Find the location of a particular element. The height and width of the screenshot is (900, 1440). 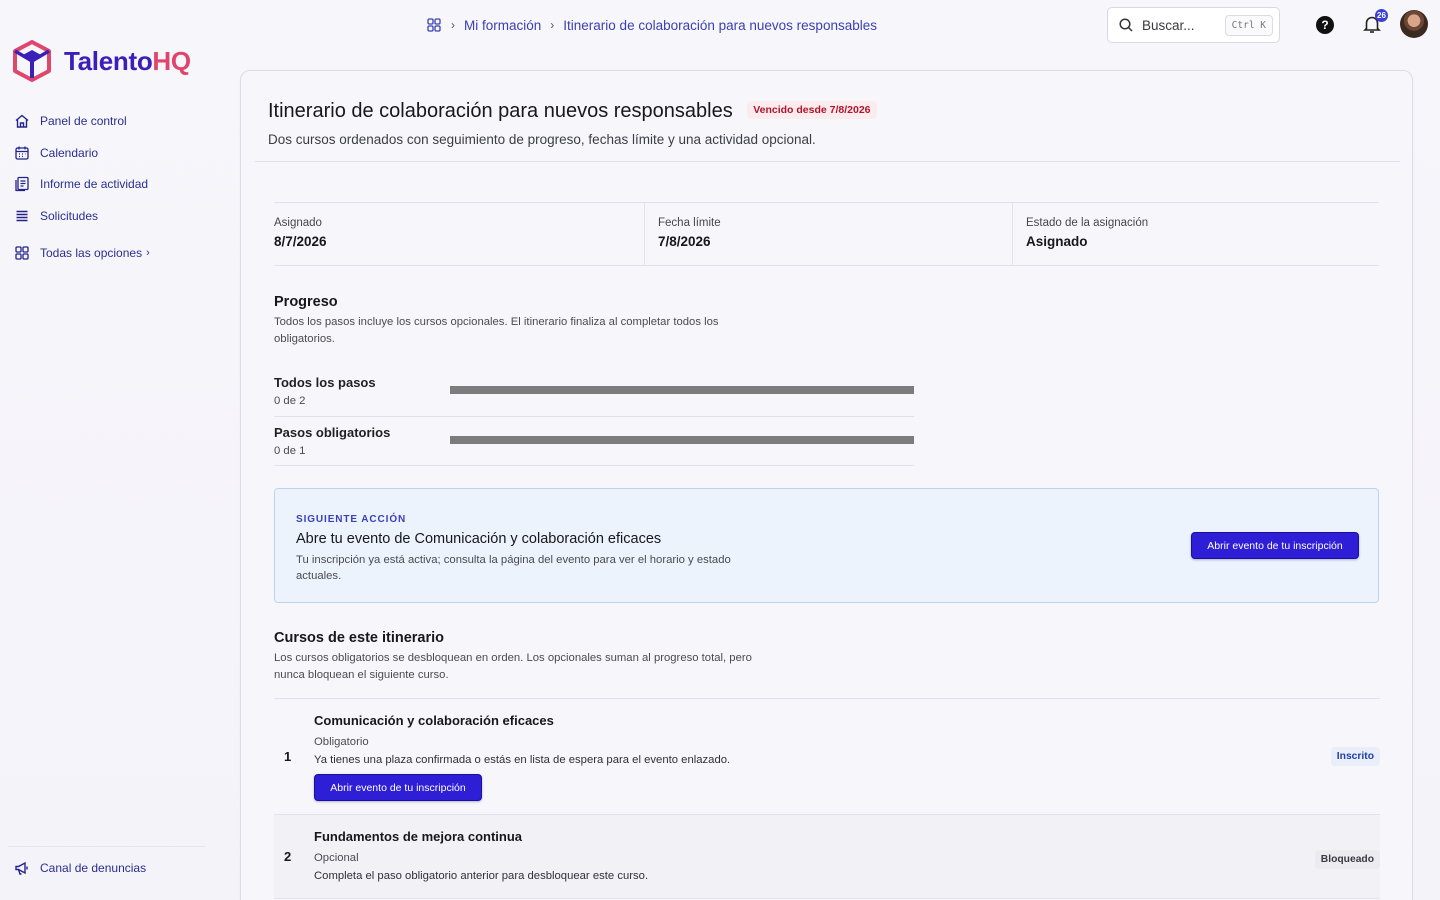

section-title: Cursos de este itinerario is located at coordinates (359, 638).